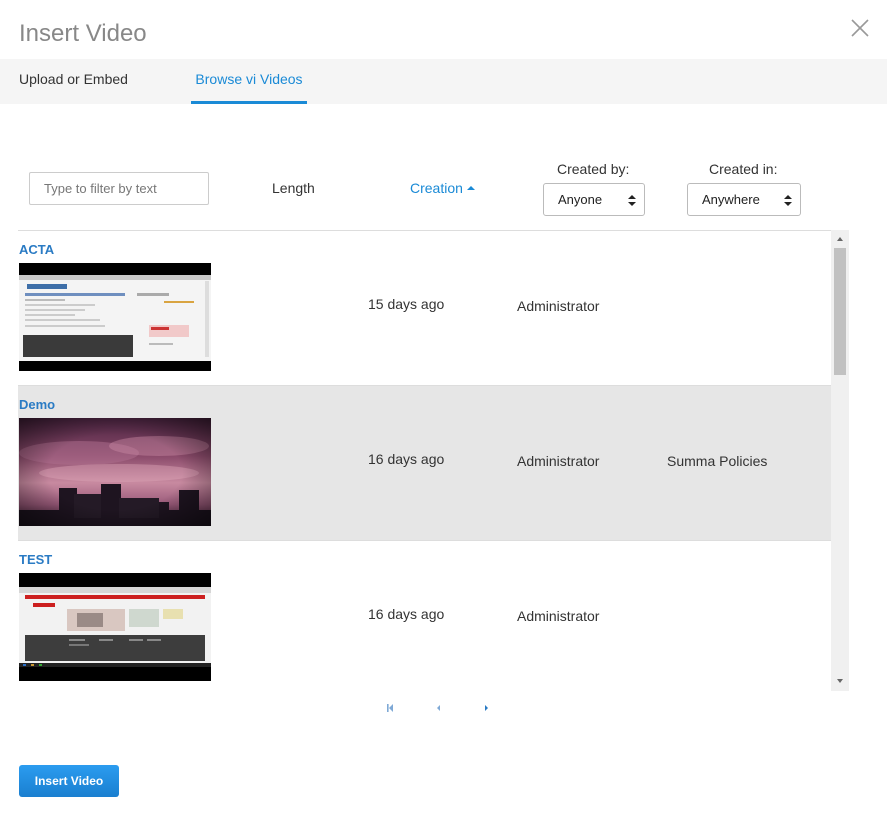 This screenshot has height=816, width=887. I want to click on creation-sort-header: Creation, so click(442, 188).